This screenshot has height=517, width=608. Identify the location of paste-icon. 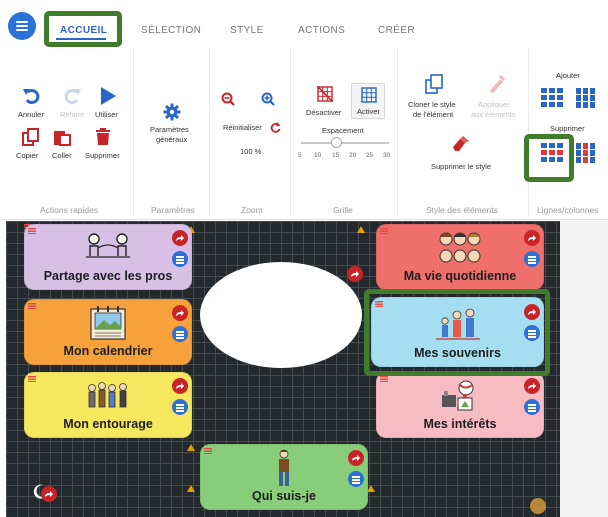
(62, 137).